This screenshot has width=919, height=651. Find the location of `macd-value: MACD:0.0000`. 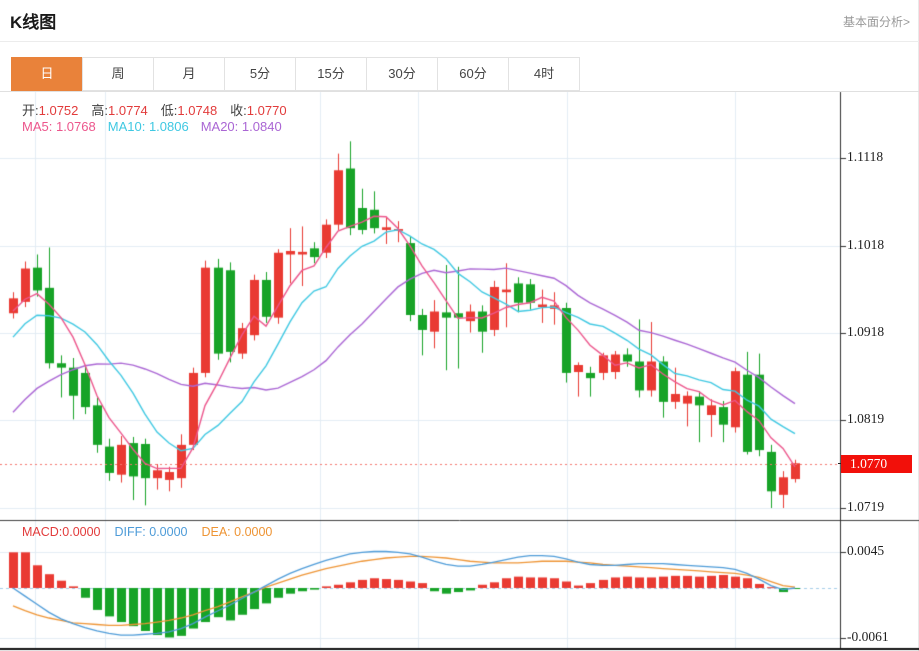

macd-value: MACD:0.0000 is located at coordinates (61, 532).